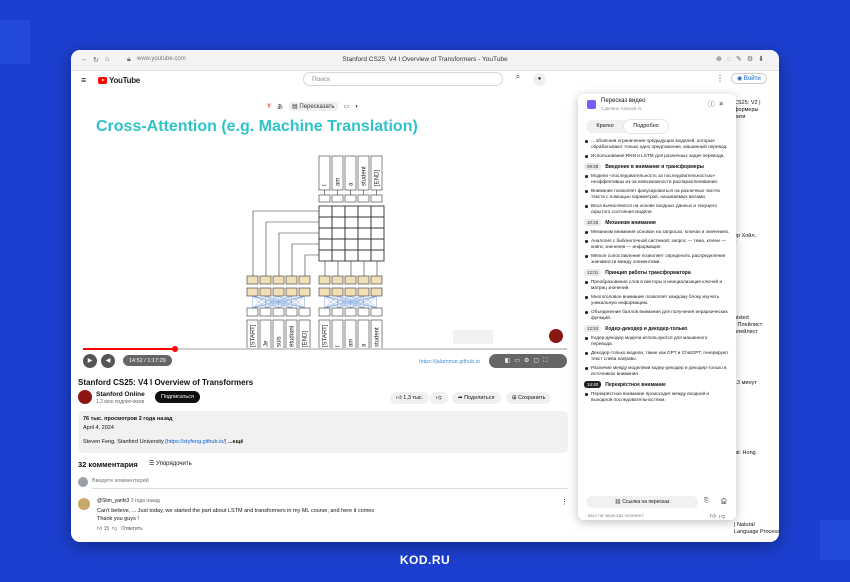 This screenshot has width=850, height=582. I want to click on sort-icon: ☰, so click(153, 464).